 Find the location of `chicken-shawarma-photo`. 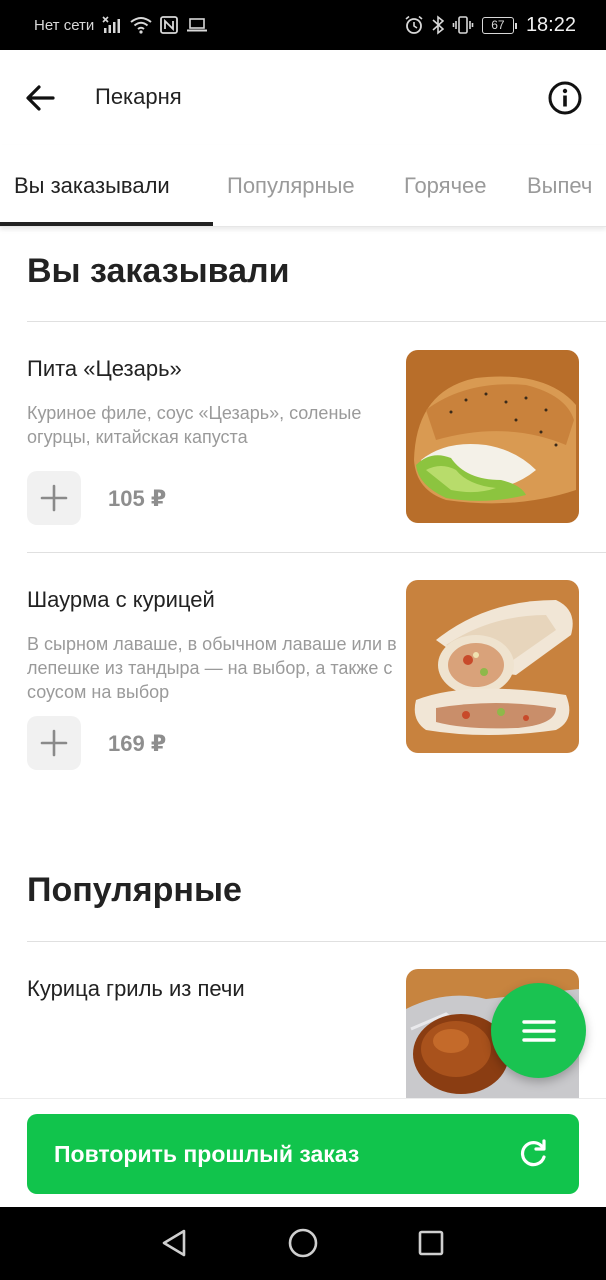

chicken-shawarma-photo is located at coordinates (492, 666).